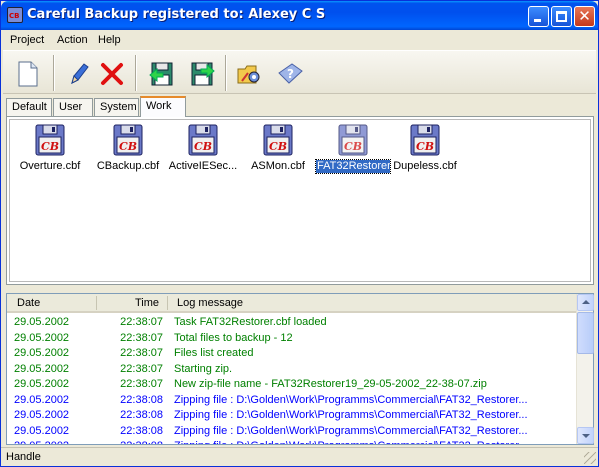 Image resolution: width=599 pixels, height=467 pixels. I want to click on status-bar: Handle, so click(299, 456).